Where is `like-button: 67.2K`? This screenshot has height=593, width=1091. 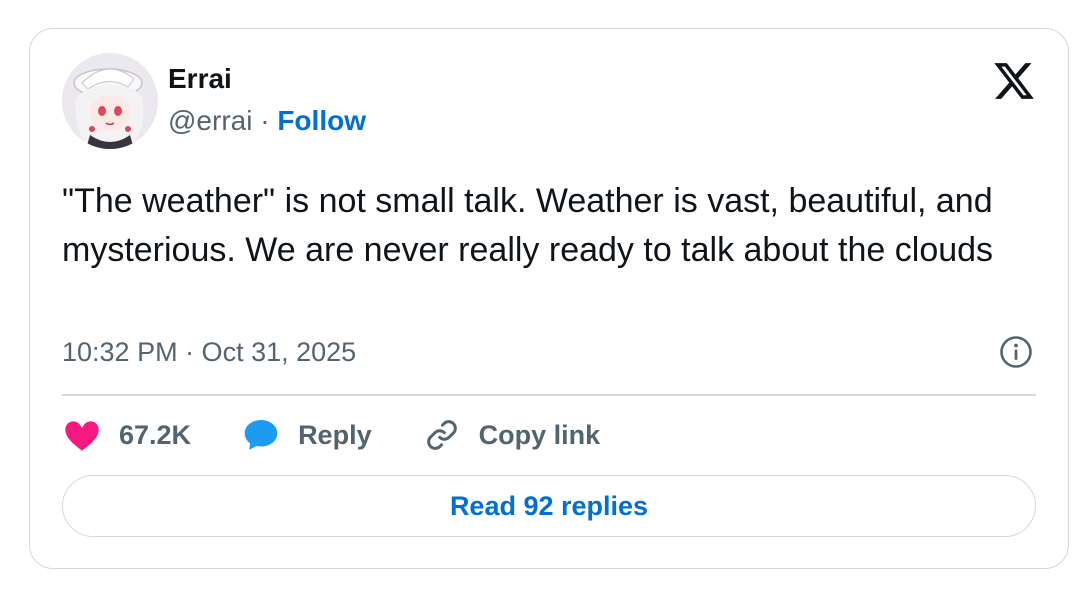
like-button: 67.2K is located at coordinates (126, 435).